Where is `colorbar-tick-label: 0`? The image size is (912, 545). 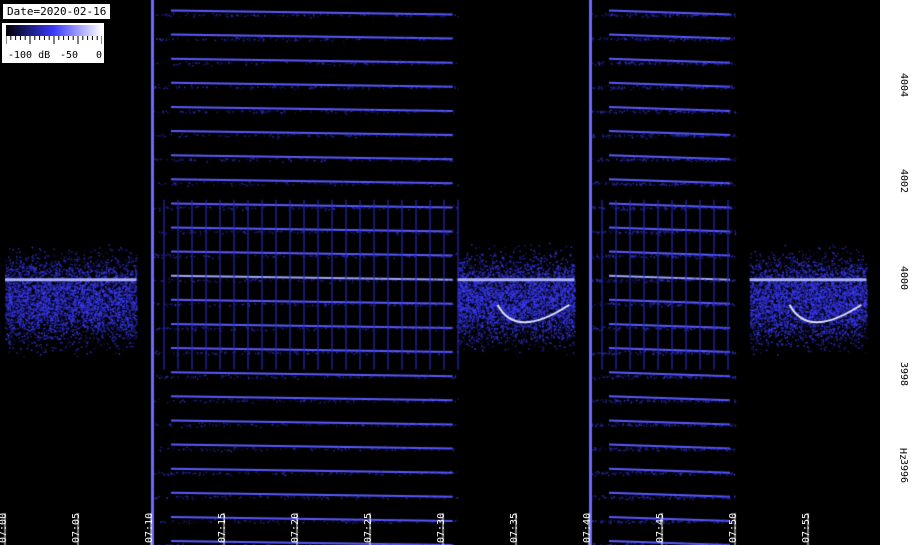
colorbar-tick-label: 0 is located at coordinates (99, 55).